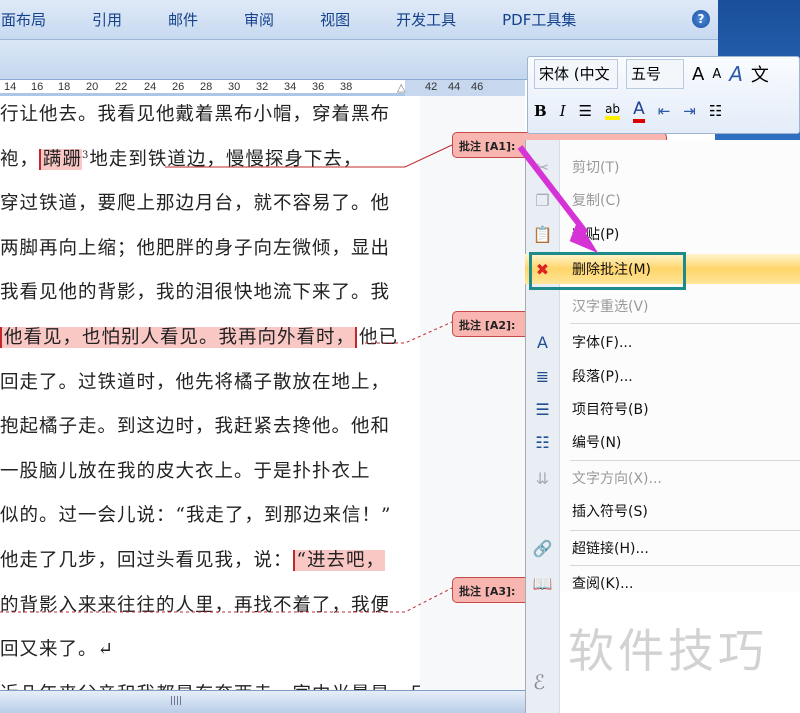  Describe the element at coordinates (377, 337) in the screenshot. I see `line-text: 他已` at that location.